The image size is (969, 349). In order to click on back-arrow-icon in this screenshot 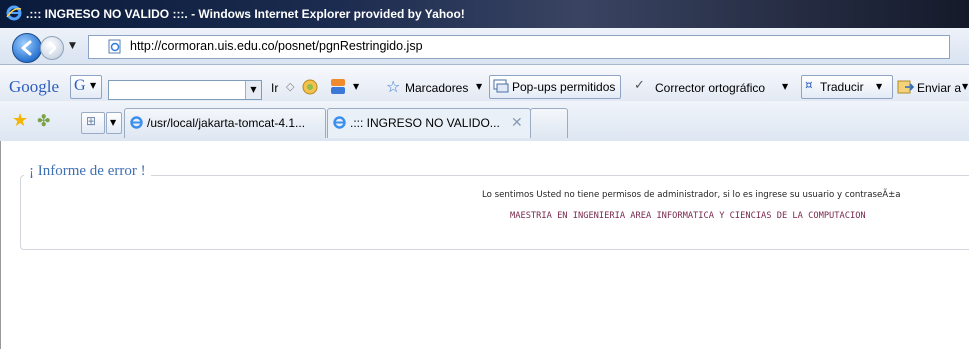, I will do `click(26, 48)`.